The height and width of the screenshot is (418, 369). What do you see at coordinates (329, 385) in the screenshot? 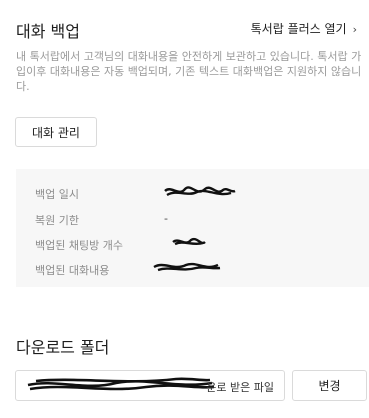
I see `change-folder-button: 변경` at bounding box center [329, 385].